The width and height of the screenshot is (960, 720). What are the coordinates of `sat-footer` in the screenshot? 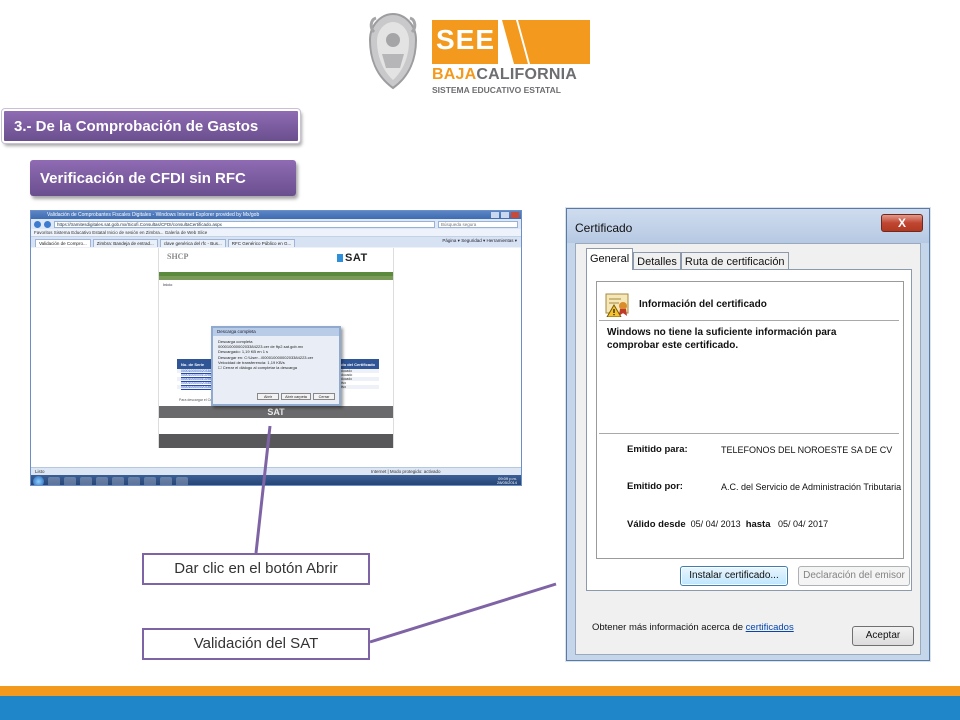 It's located at (276, 441).